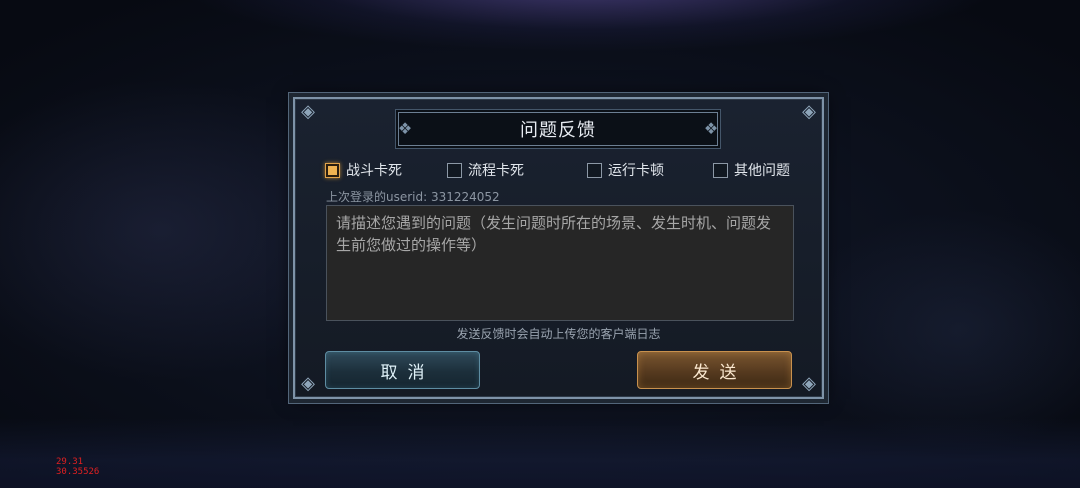  What do you see at coordinates (714, 370) in the screenshot?
I see `send-button: 发送` at bounding box center [714, 370].